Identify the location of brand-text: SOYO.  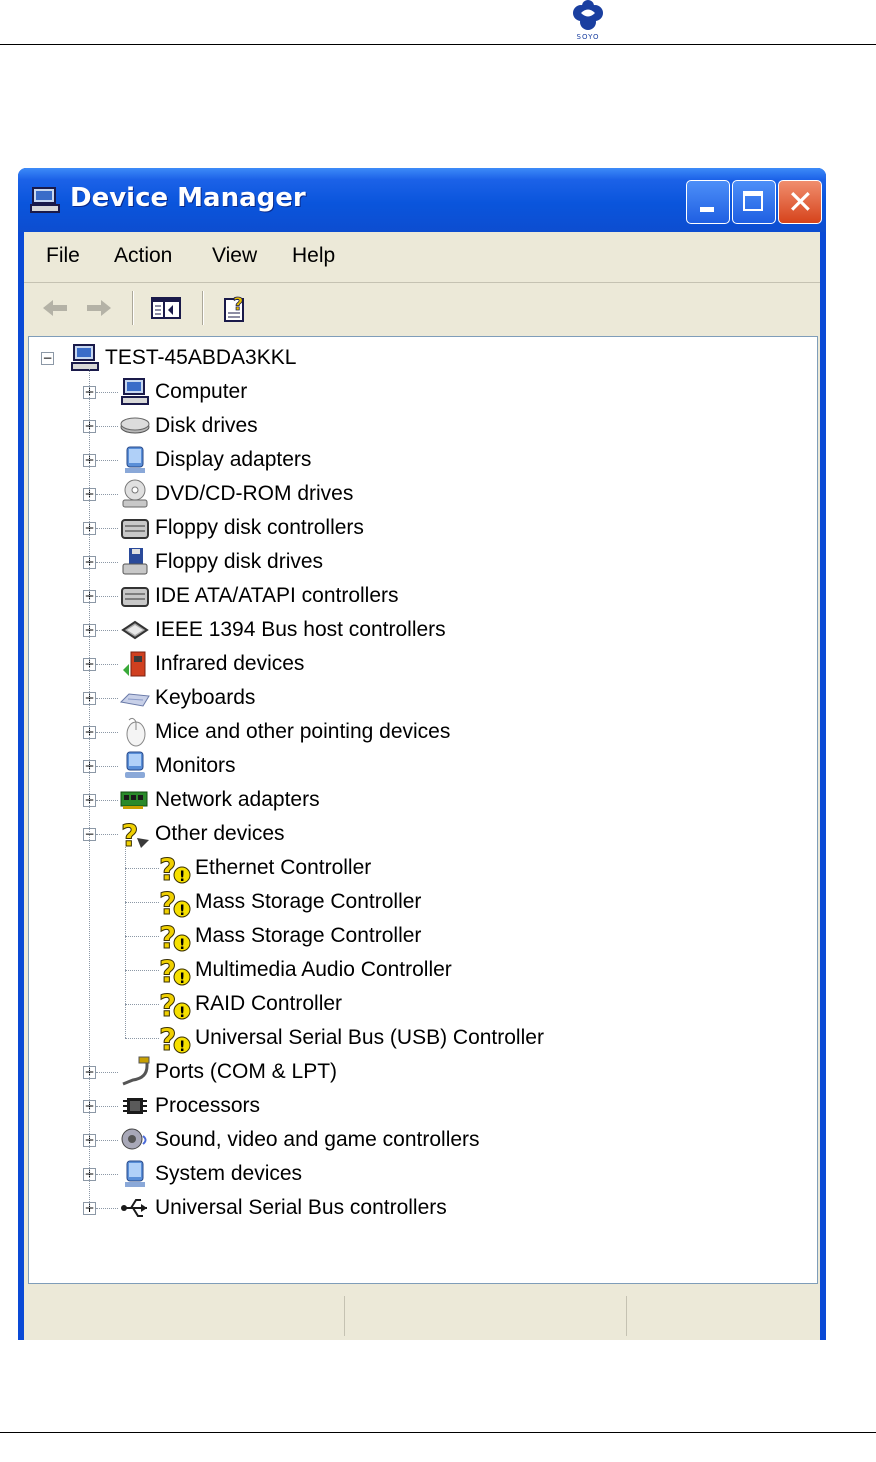
(588, 37).